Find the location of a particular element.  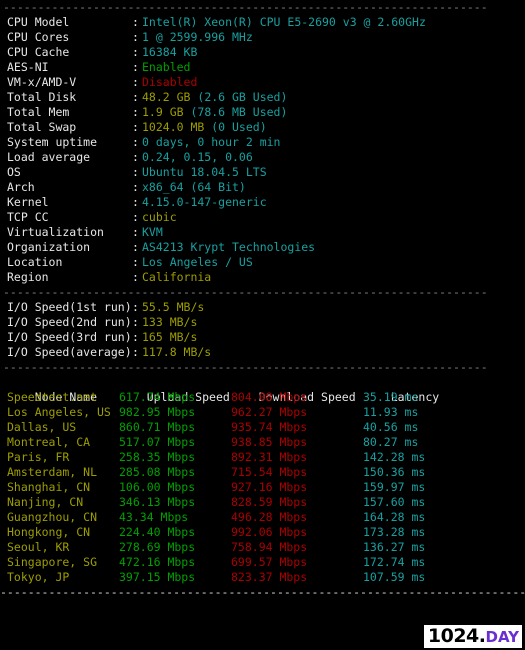

info-value: x86_64 (64 Bit) is located at coordinates (194, 187).